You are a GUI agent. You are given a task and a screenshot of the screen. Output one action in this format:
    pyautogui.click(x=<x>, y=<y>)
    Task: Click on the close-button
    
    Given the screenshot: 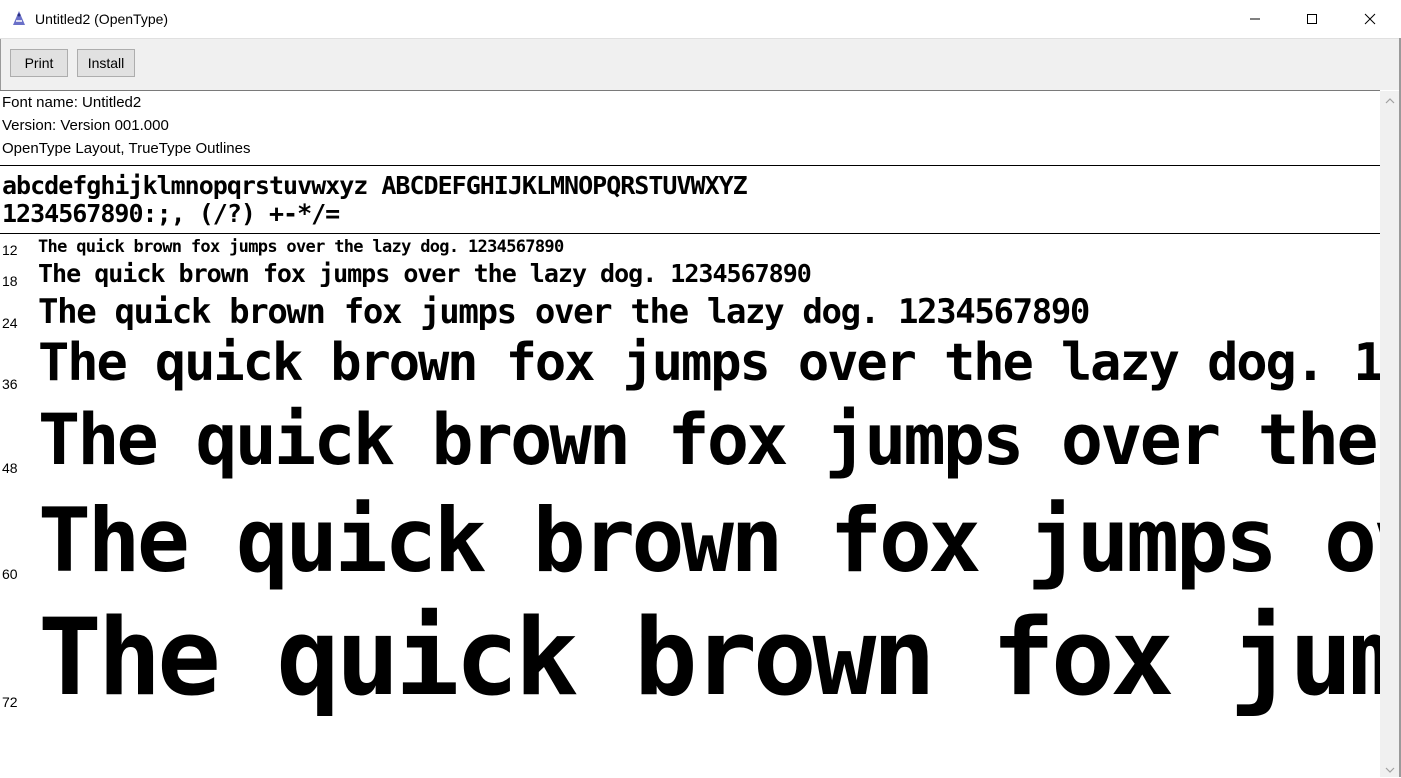 What is the action you would take?
    pyautogui.click(x=1370, y=19)
    